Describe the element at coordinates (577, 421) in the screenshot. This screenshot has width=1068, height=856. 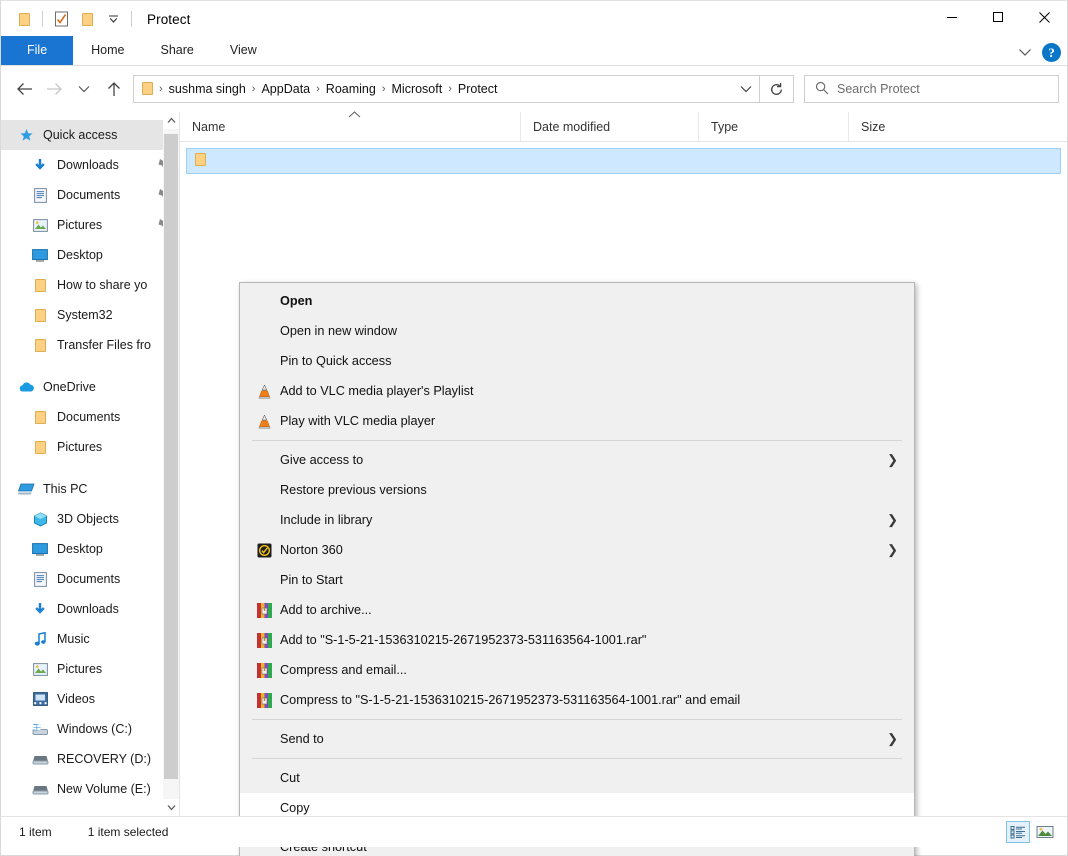
I see `menu-item-play-with-vlc: Play with VLC media player` at that location.